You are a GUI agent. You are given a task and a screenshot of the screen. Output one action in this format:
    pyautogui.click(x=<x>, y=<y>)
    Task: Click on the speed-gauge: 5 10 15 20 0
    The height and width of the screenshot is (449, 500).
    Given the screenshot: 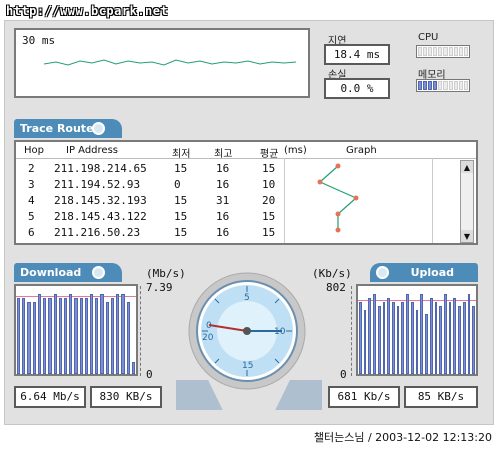 What is the action you would take?
    pyautogui.click(x=247, y=331)
    